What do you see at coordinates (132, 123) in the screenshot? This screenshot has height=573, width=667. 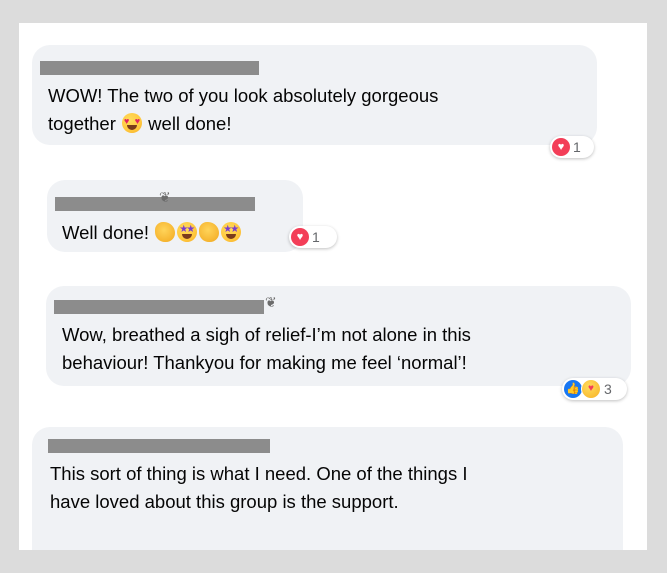 I see `heart-eyes-emoji-icon: ♥ ♥` at bounding box center [132, 123].